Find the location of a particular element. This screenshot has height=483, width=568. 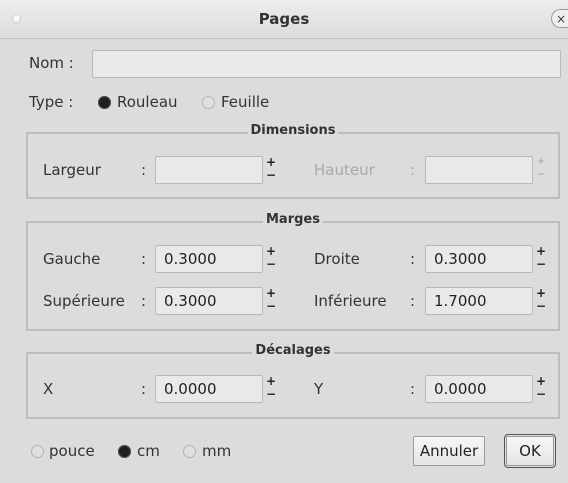

radio-feuille-label: Feuille is located at coordinates (245, 102).